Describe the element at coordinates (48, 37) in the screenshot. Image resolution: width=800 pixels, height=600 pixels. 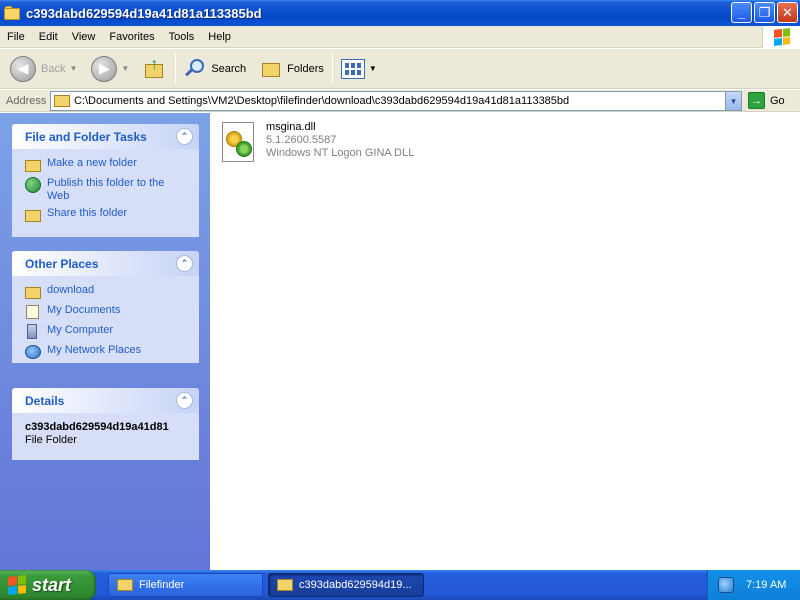
I see `menu-edit: Edit` at that location.